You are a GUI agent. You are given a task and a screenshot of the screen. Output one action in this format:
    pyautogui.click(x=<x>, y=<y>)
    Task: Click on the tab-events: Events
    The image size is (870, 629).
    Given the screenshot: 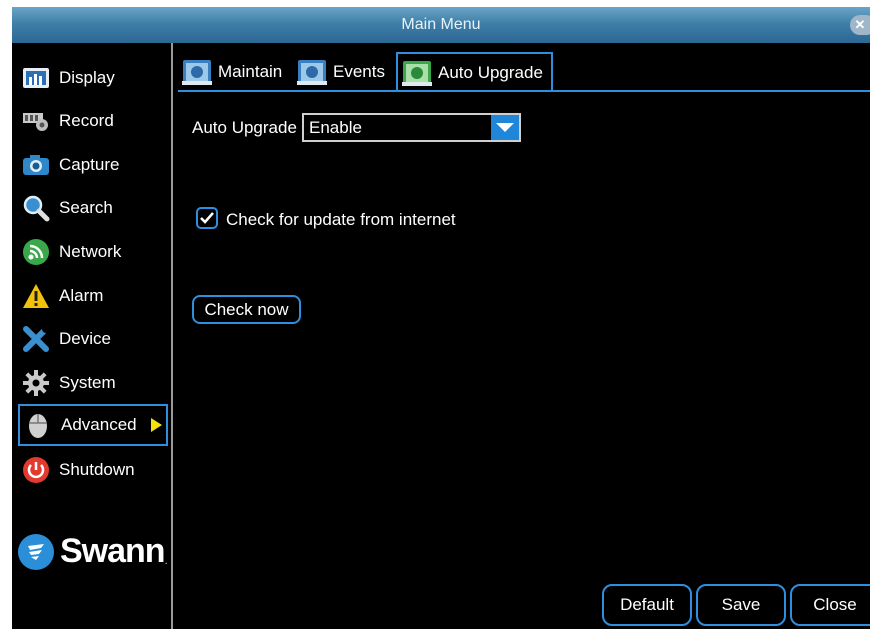 What is the action you would take?
    pyautogui.click(x=339, y=72)
    